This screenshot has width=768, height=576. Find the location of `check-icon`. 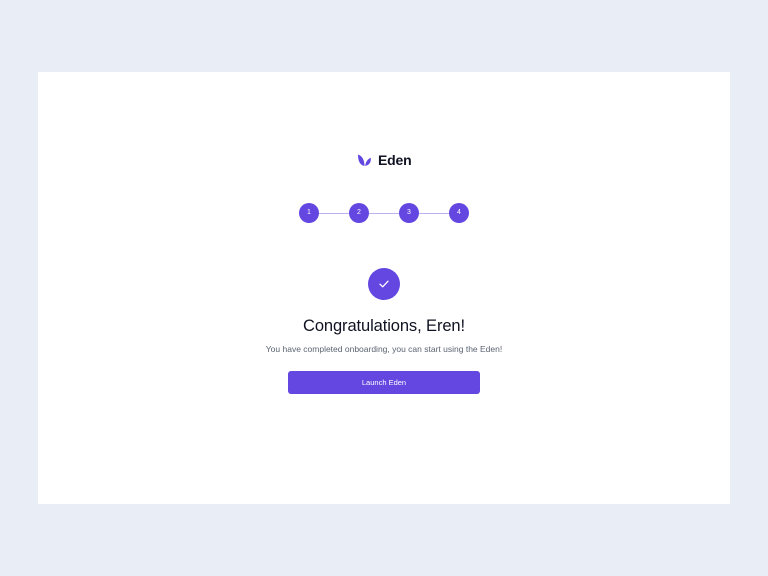

check-icon is located at coordinates (384, 284).